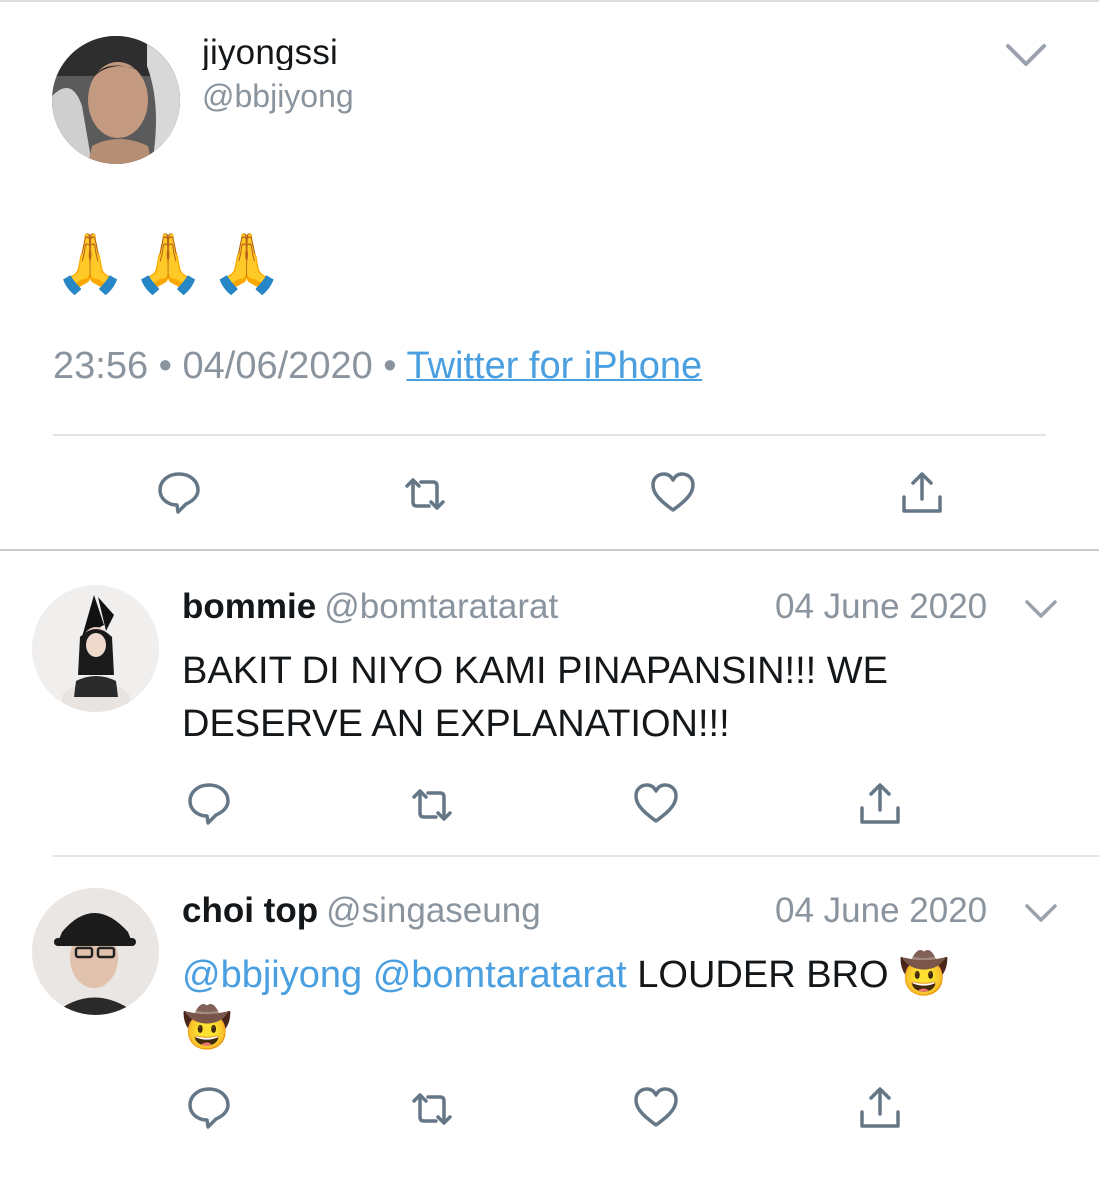 The height and width of the screenshot is (1200, 1099). What do you see at coordinates (277, 366) in the screenshot?
I see `tweet-date: 04/06/2020` at bounding box center [277, 366].